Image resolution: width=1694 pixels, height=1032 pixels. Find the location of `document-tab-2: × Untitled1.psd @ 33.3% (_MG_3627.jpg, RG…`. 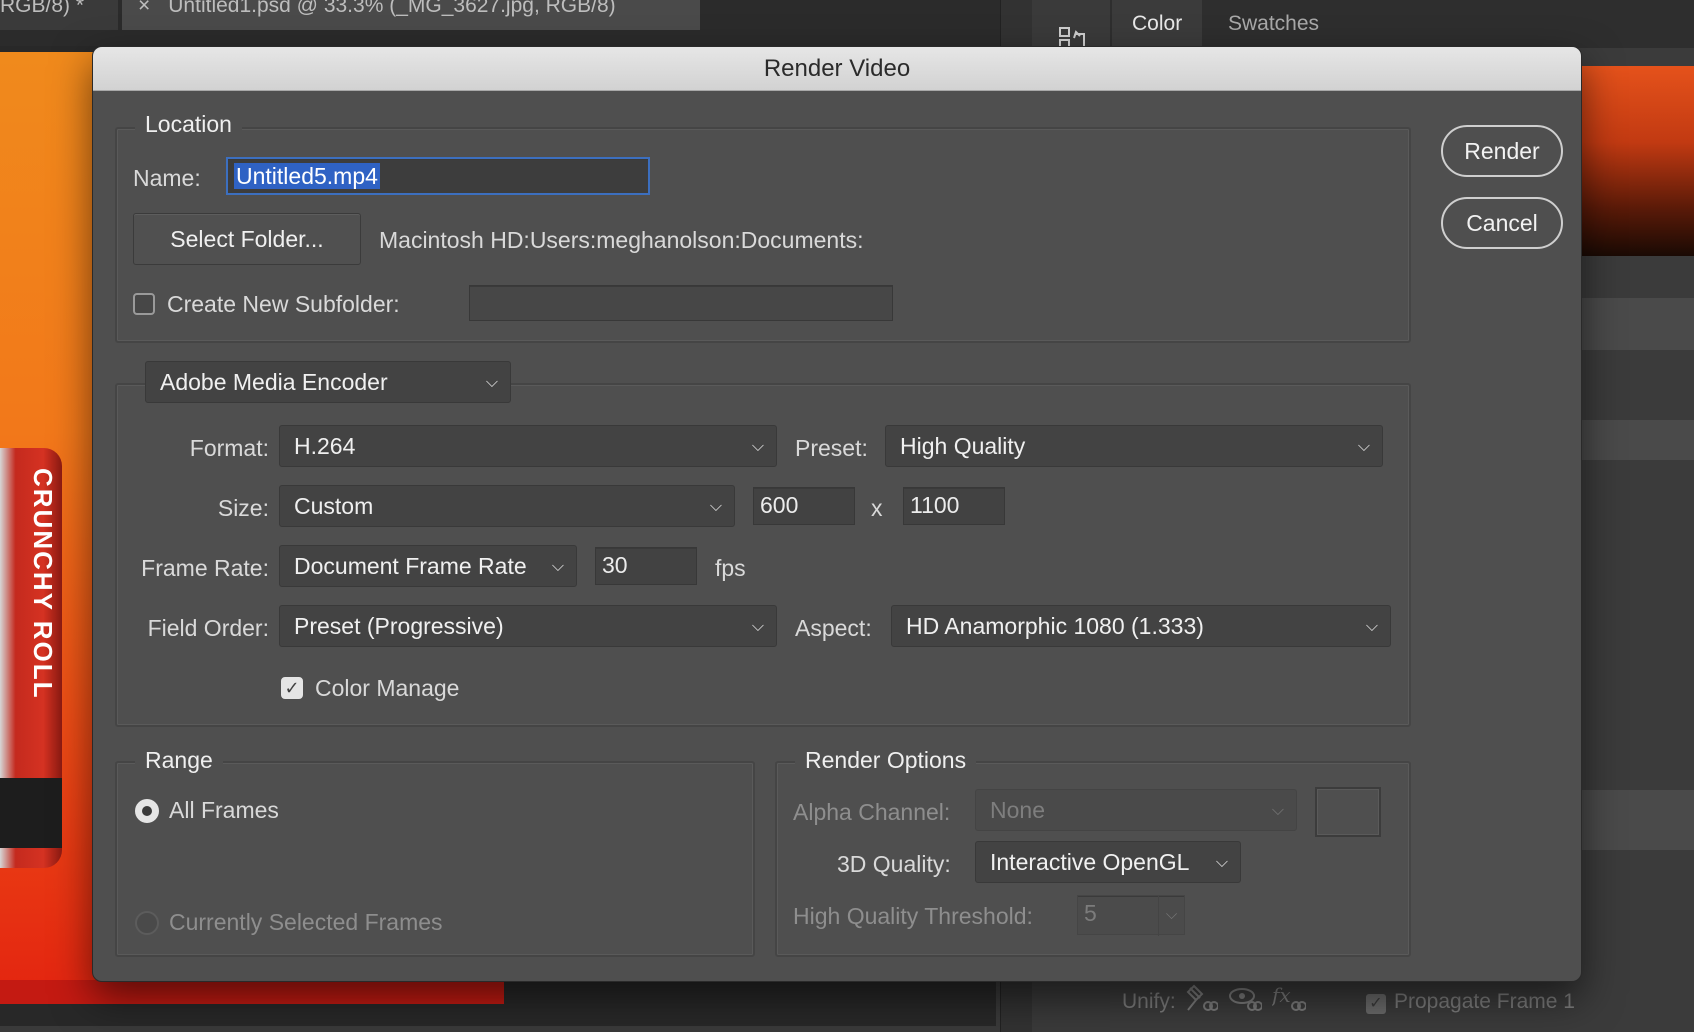

document-tab-2: × Untitled1.psd @ 33.3% (_MG_3627.jpg, RG… is located at coordinates (411, 15).